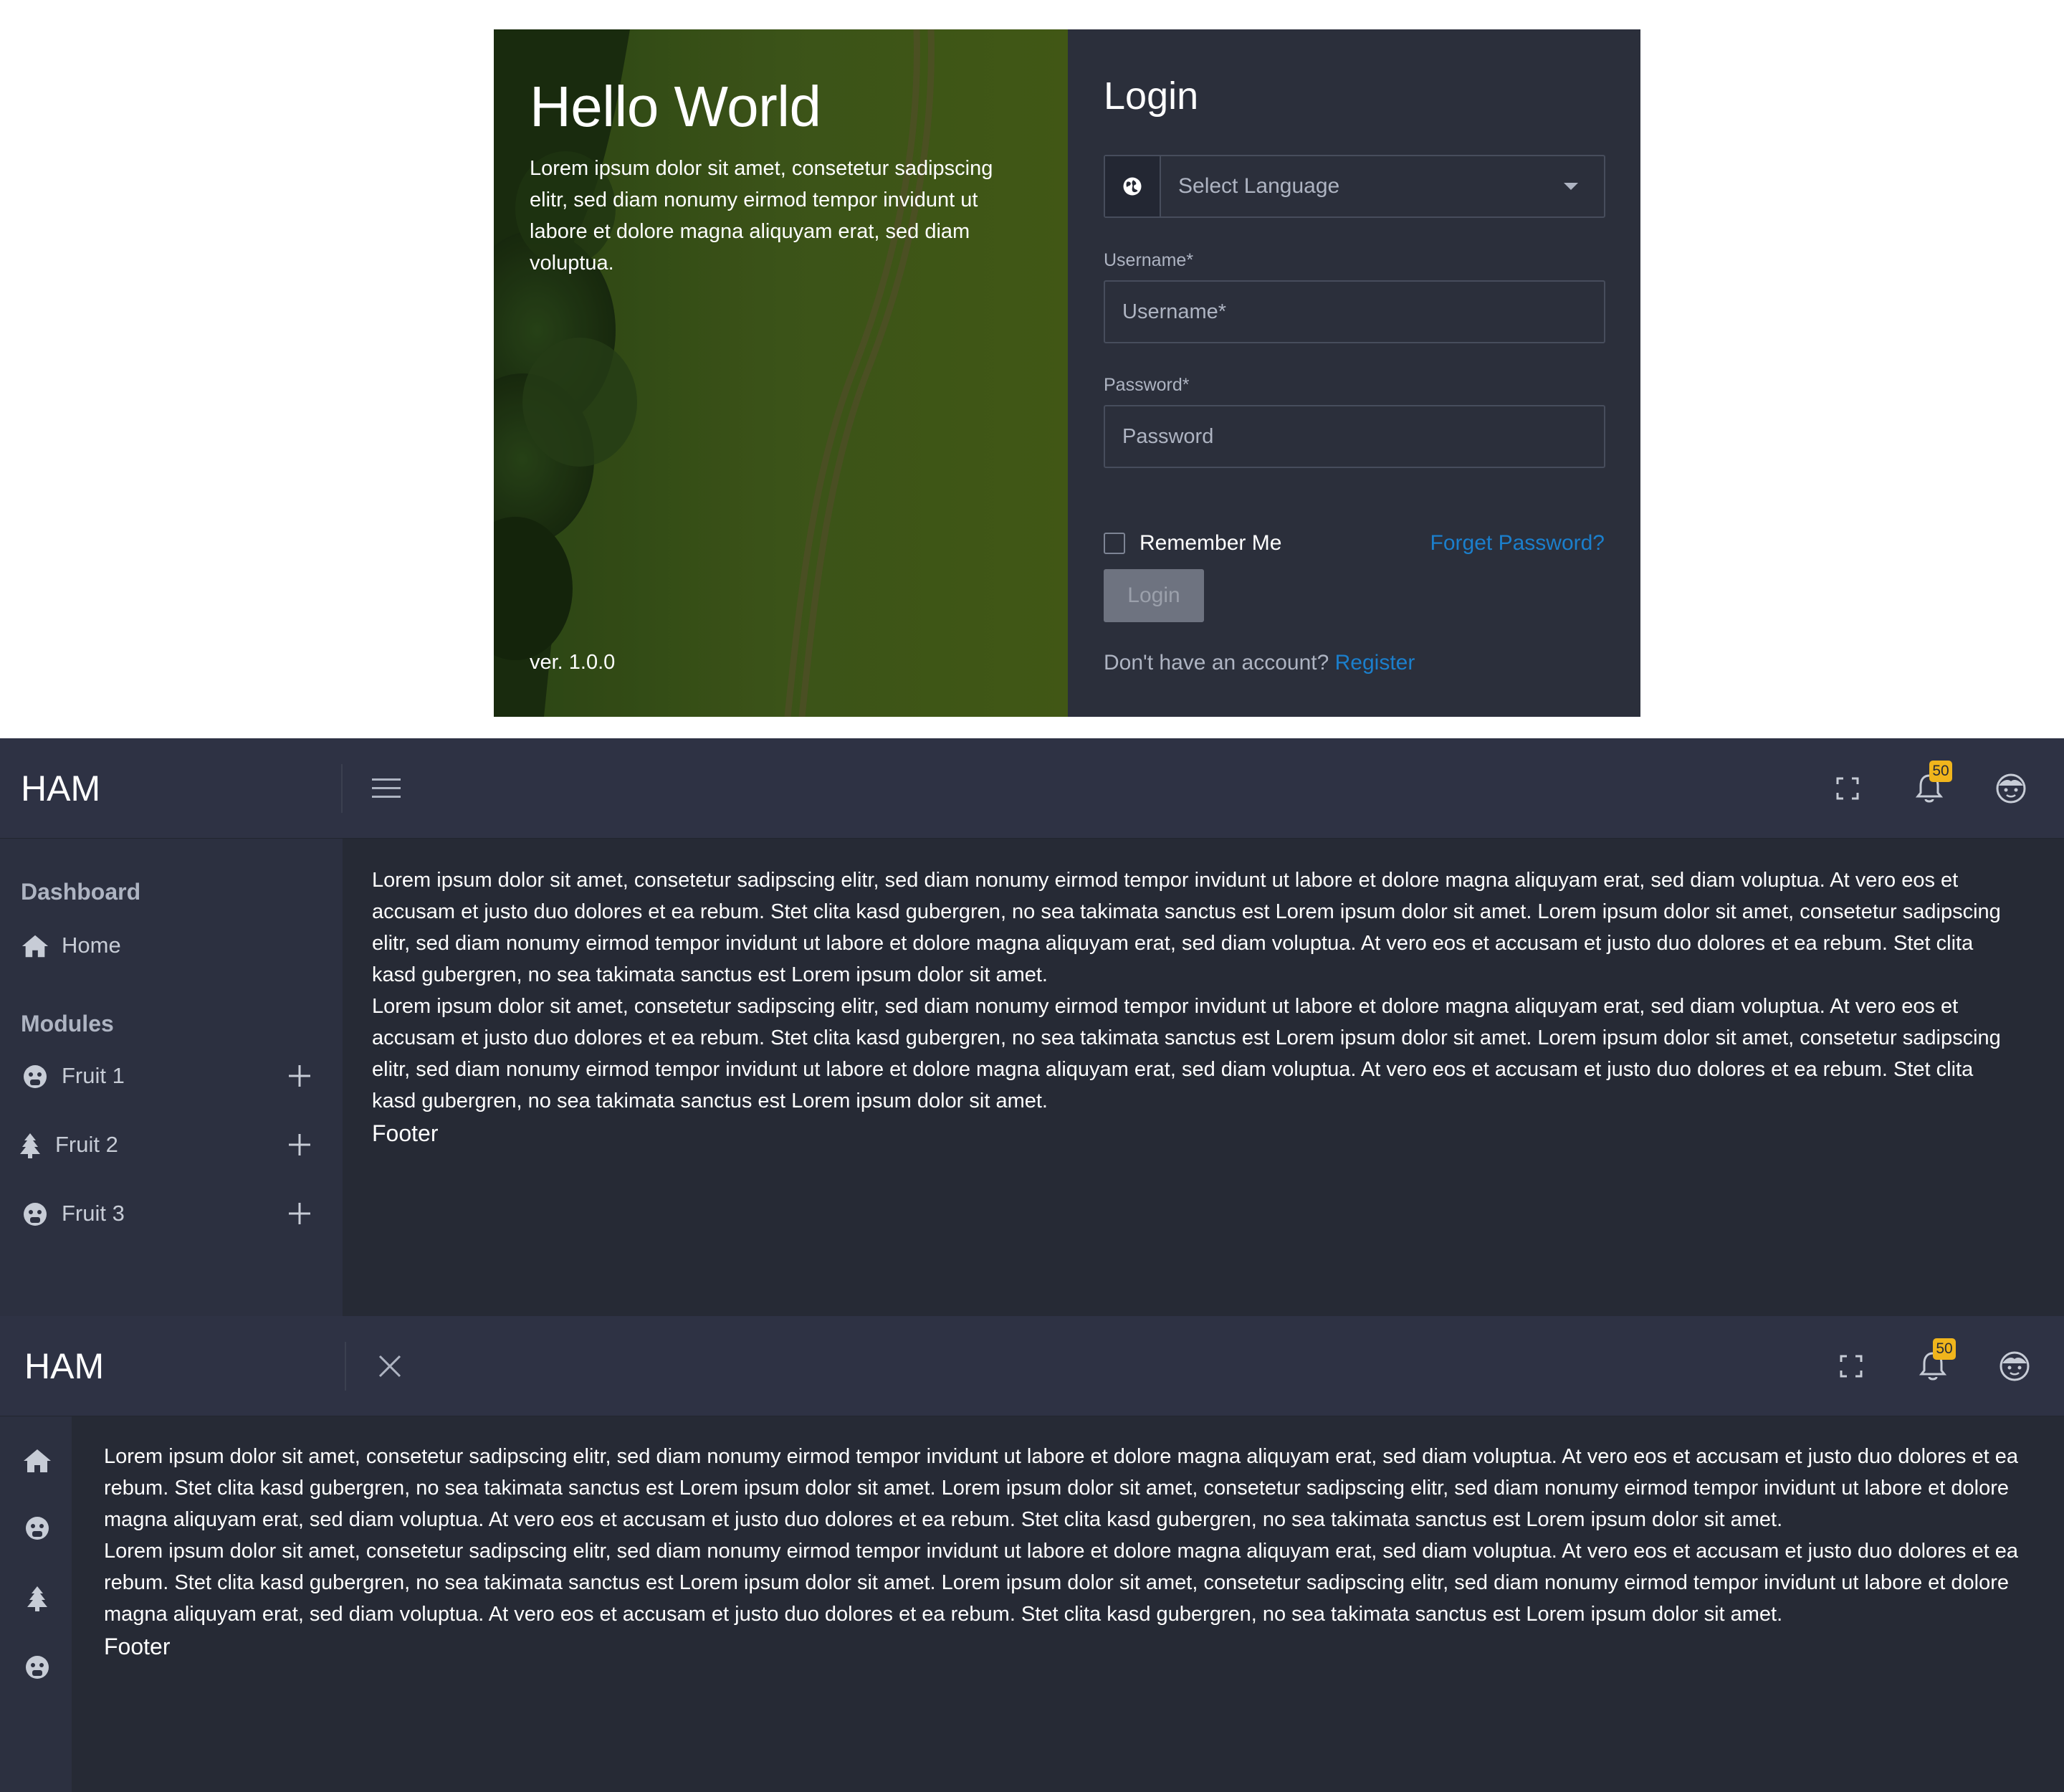  I want to click on sidebar-item-fruit-3: Fruit 3, so click(171, 1213).